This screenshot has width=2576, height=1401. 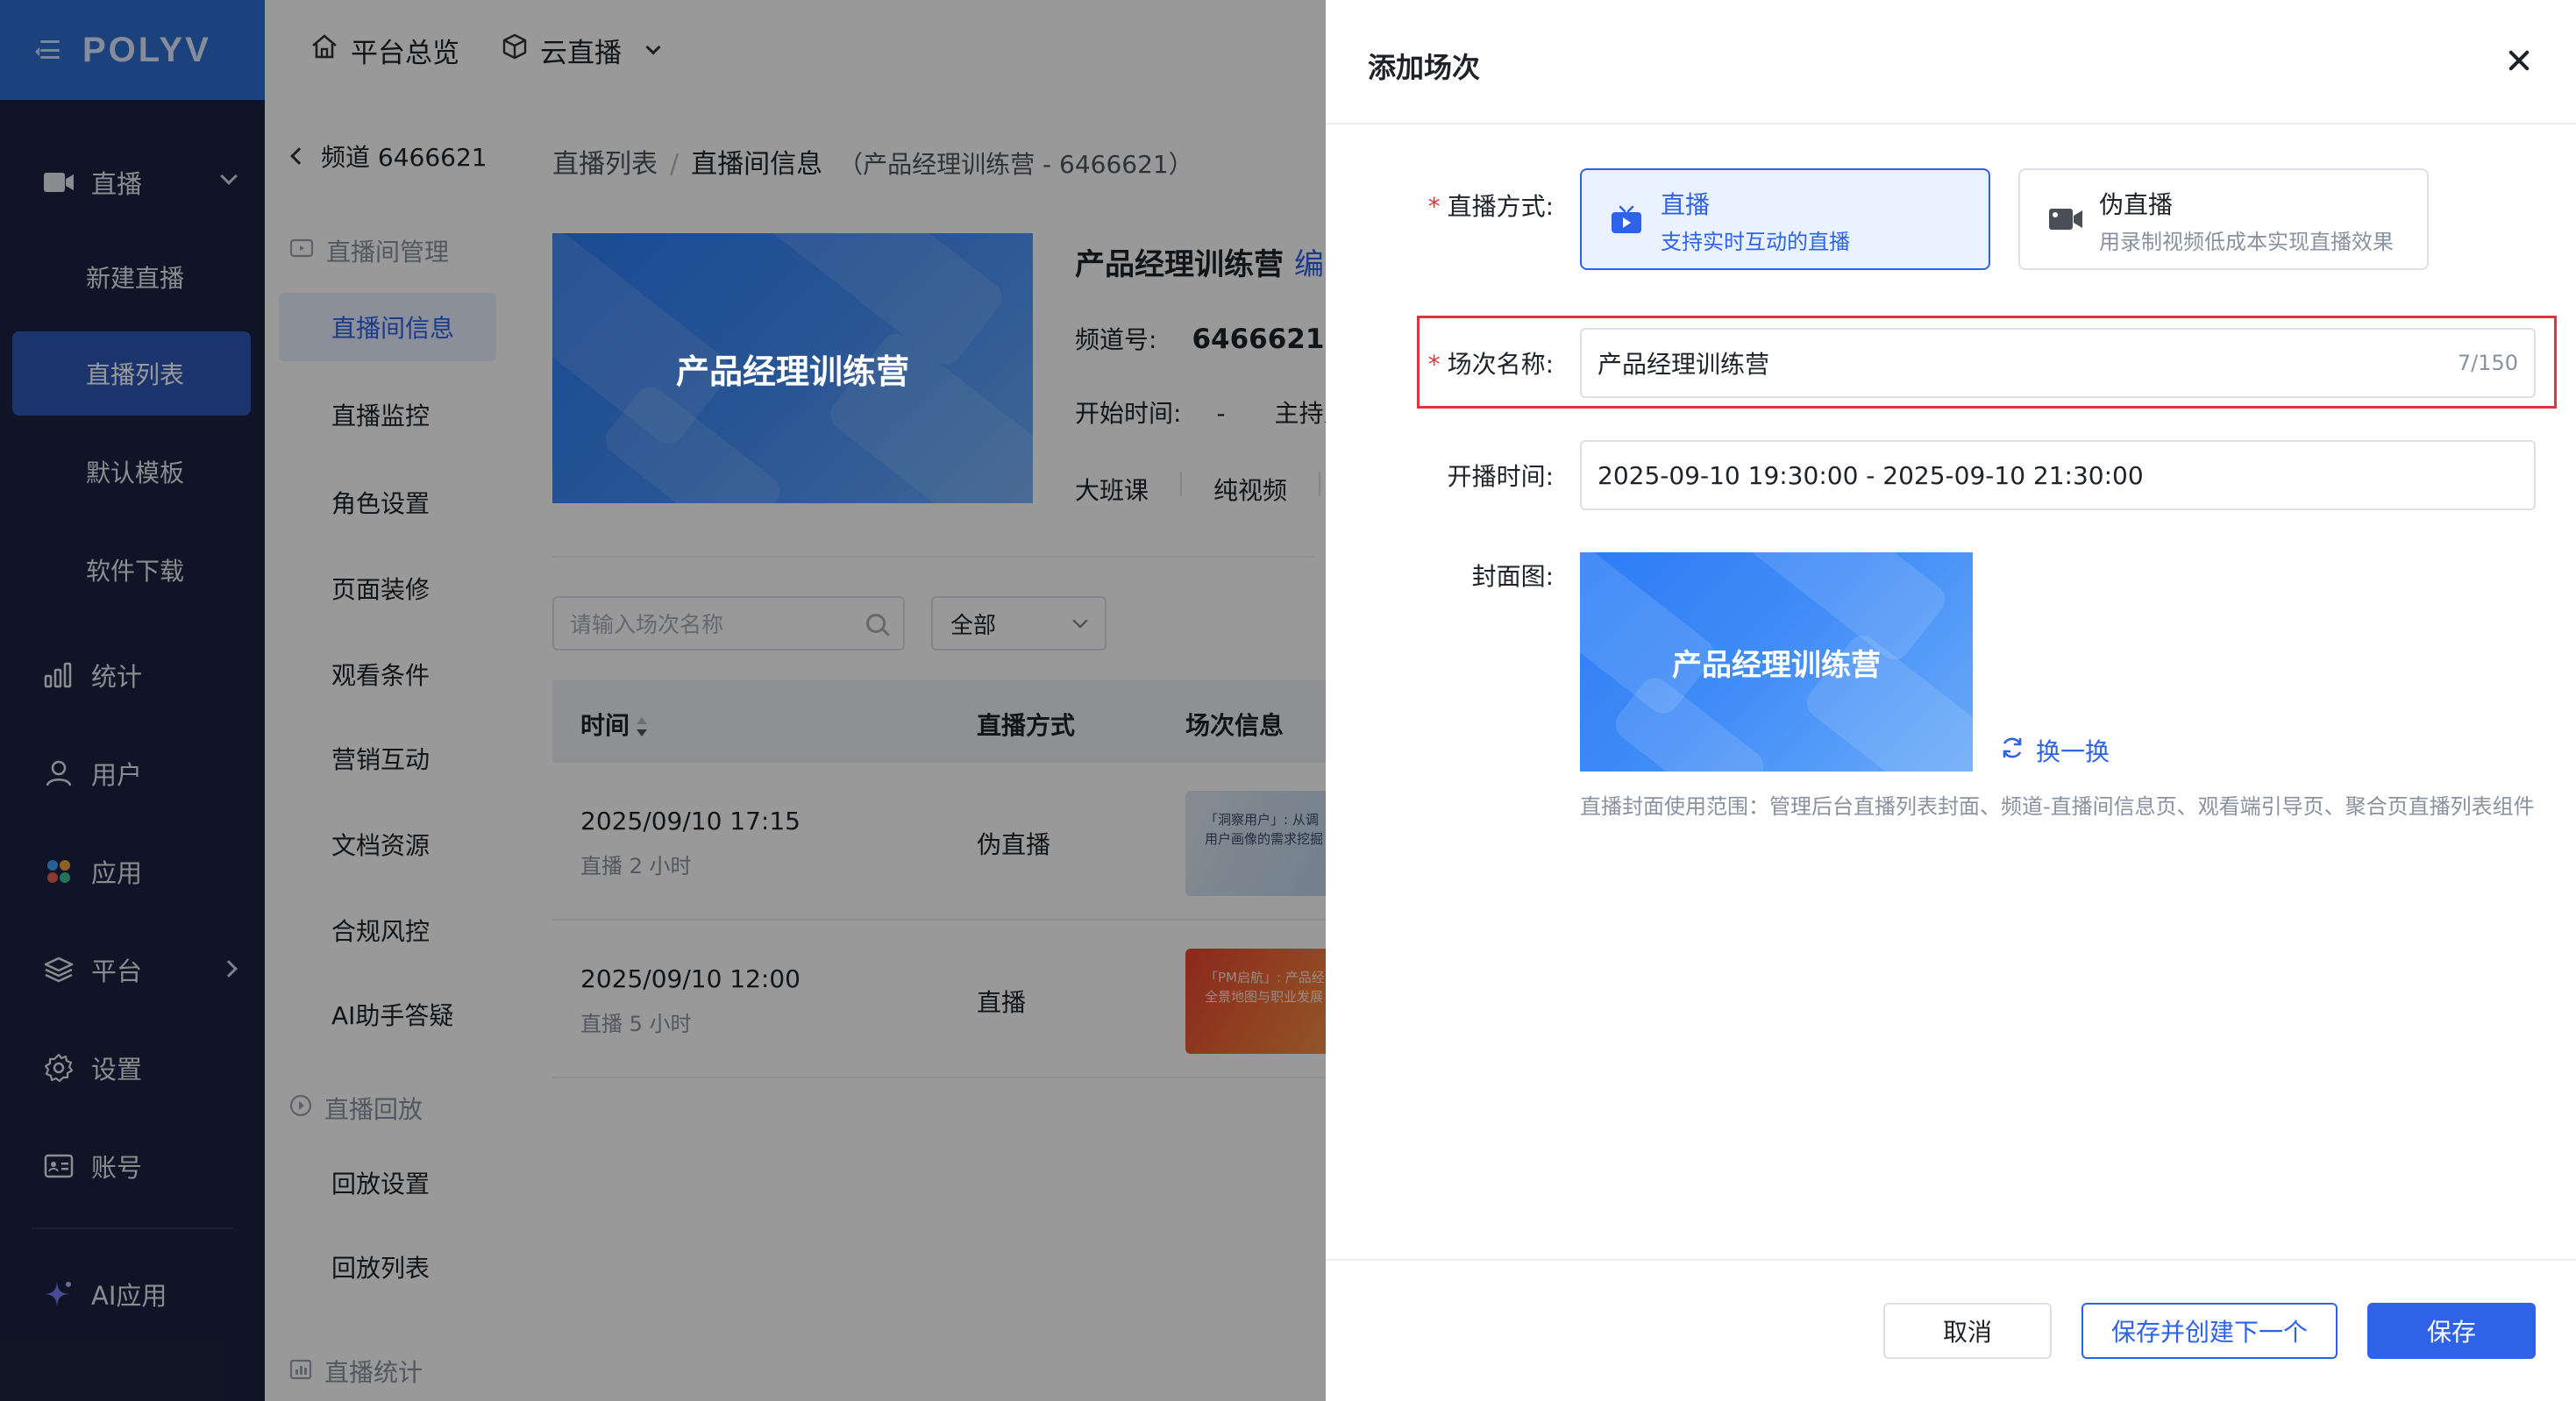 I want to click on swap-cover-button: 换一换, so click(x=2054, y=750).